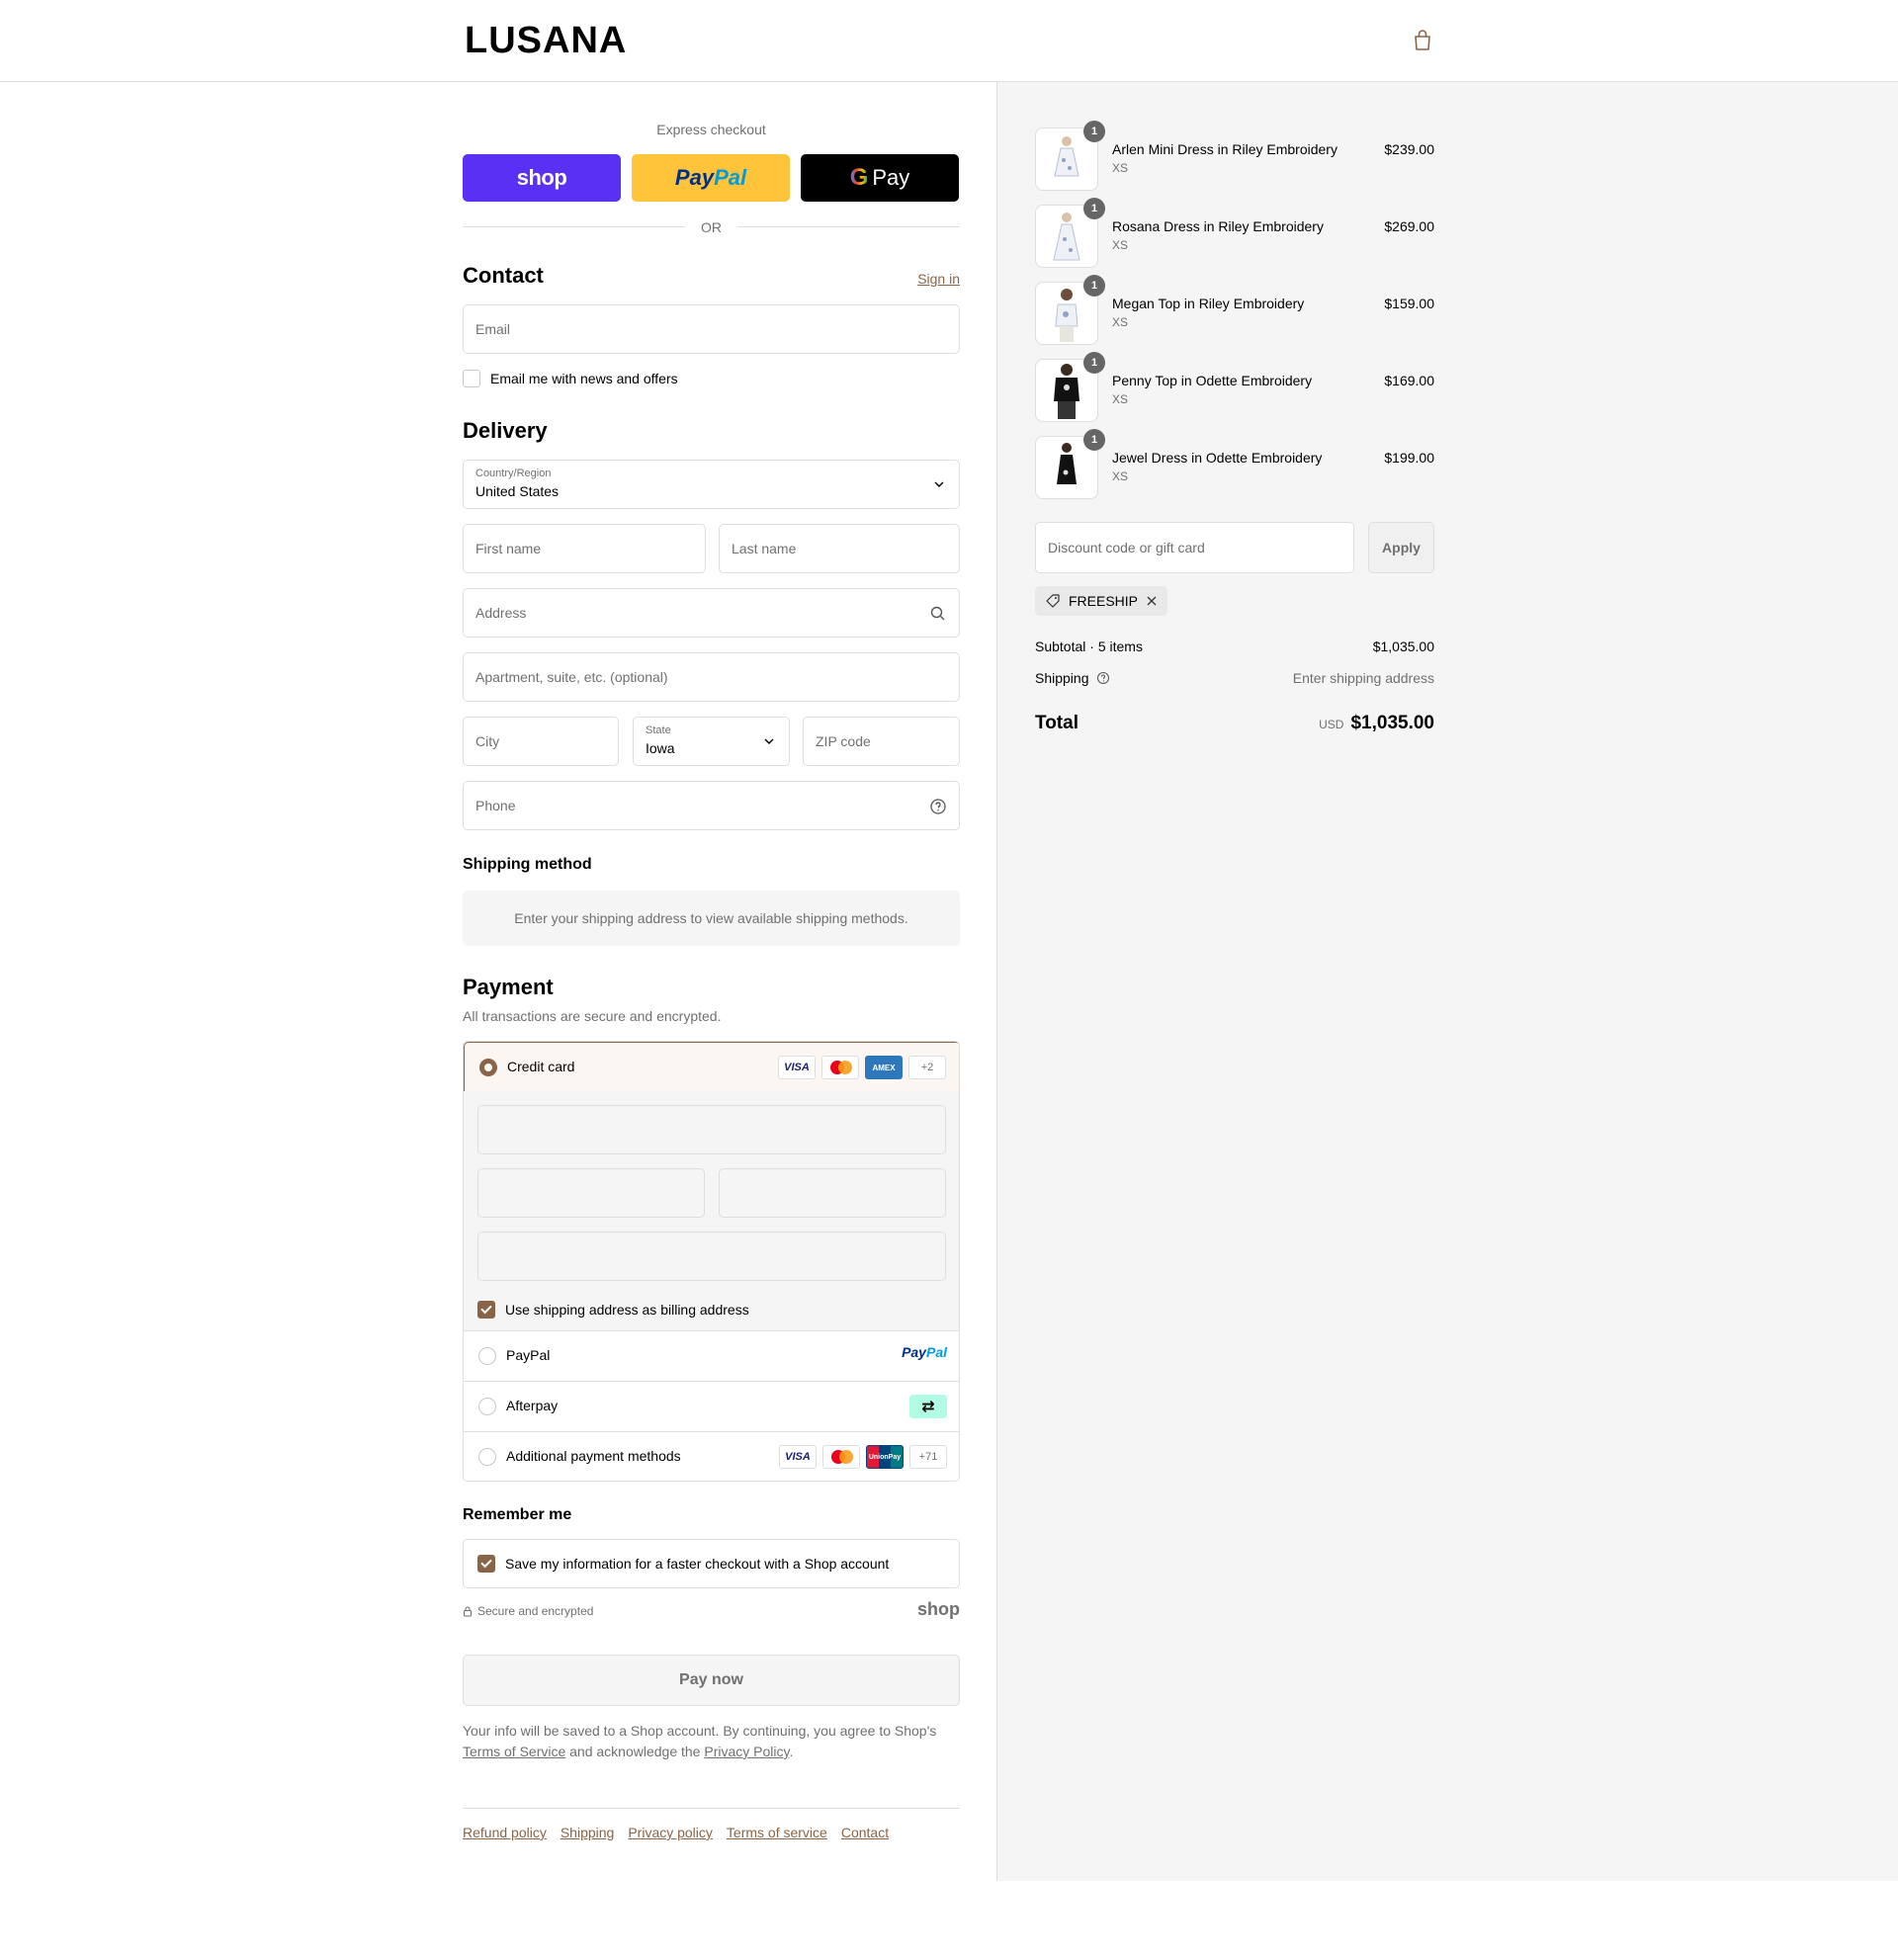 The width and height of the screenshot is (1898, 1960). What do you see at coordinates (501, 613) in the screenshot?
I see `address-placeholder: Address` at bounding box center [501, 613].